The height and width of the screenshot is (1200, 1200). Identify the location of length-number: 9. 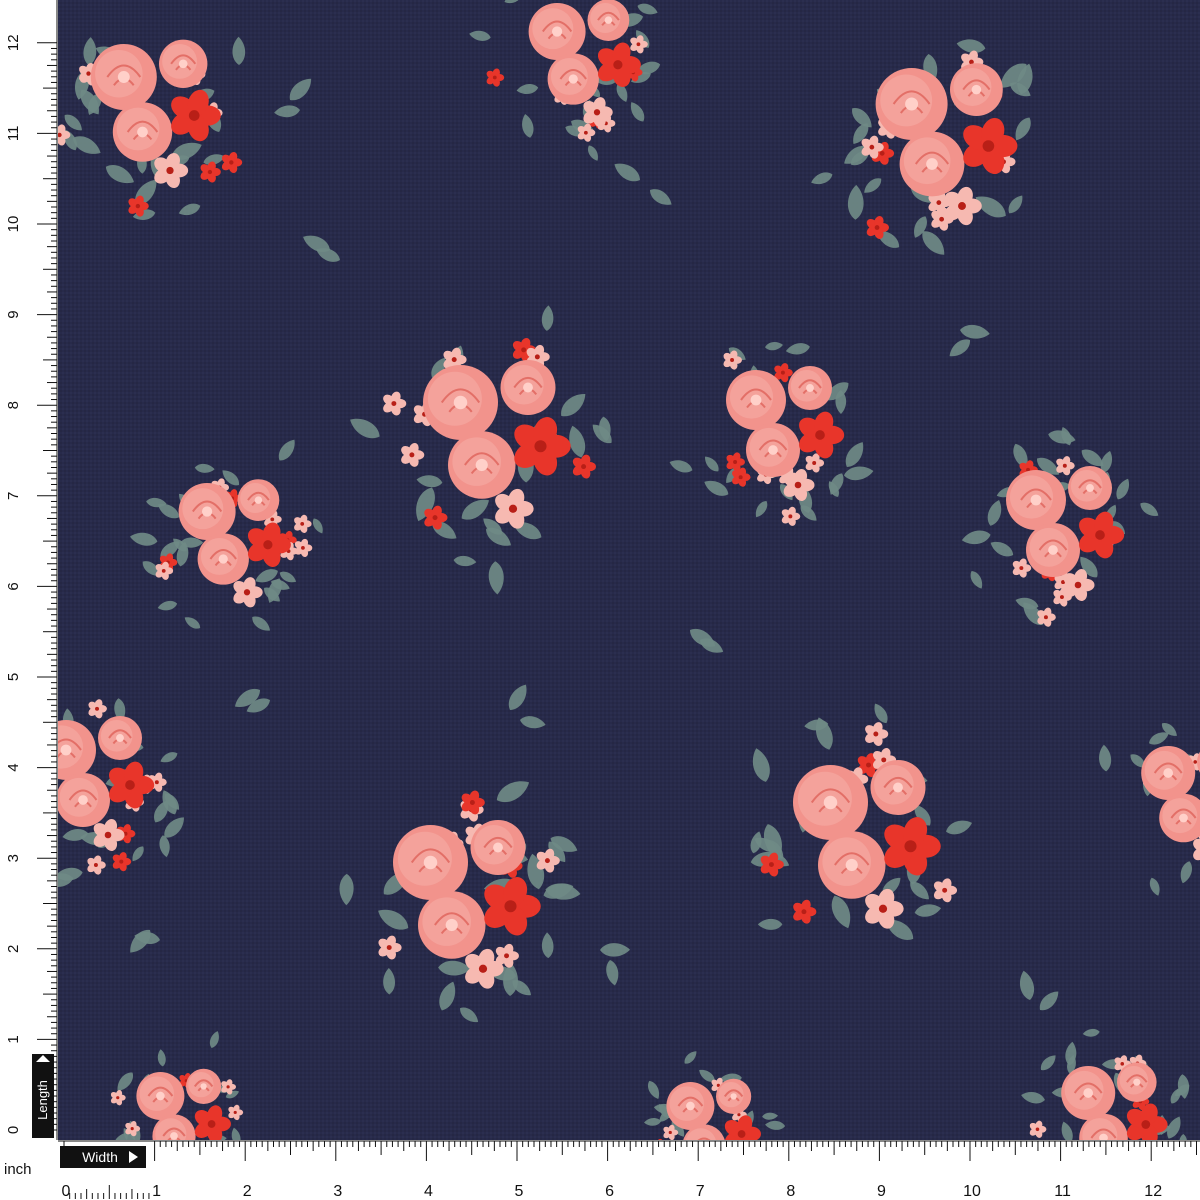
(13, 314).